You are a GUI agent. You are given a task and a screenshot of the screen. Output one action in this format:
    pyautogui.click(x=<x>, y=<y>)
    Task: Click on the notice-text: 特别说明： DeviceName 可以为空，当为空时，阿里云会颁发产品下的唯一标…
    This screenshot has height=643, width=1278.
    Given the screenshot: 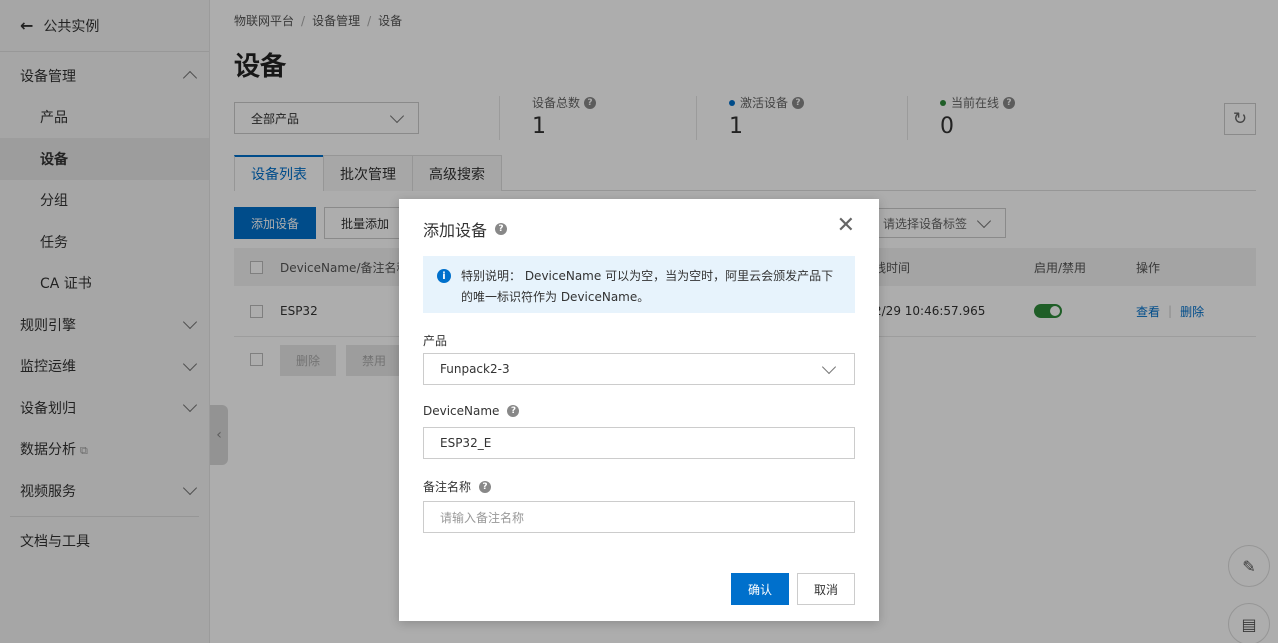 What is the action you would take?
    pyautogui.click(x=647, y=286)
    